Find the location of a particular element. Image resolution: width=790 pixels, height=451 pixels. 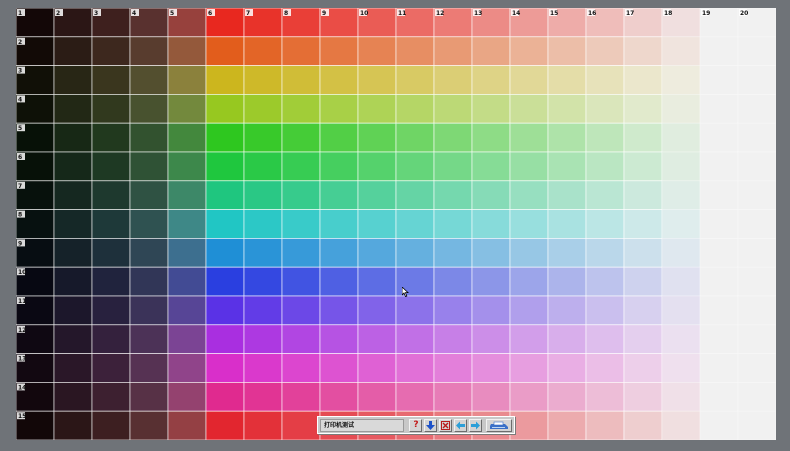

next-button is located at coordinates (476, 425).